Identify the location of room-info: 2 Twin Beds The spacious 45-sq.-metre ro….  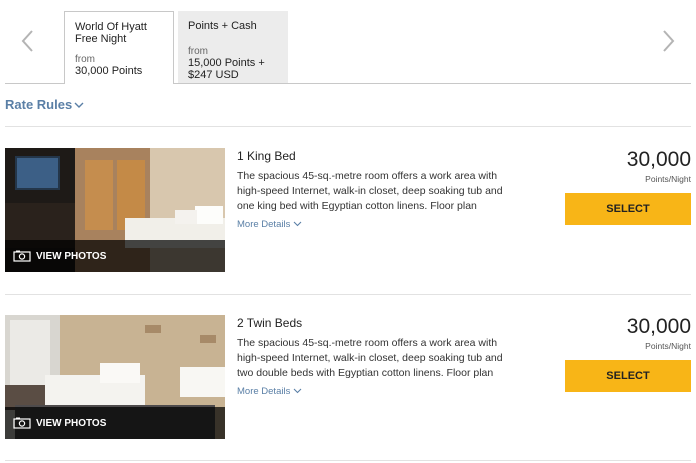
(377, 357).